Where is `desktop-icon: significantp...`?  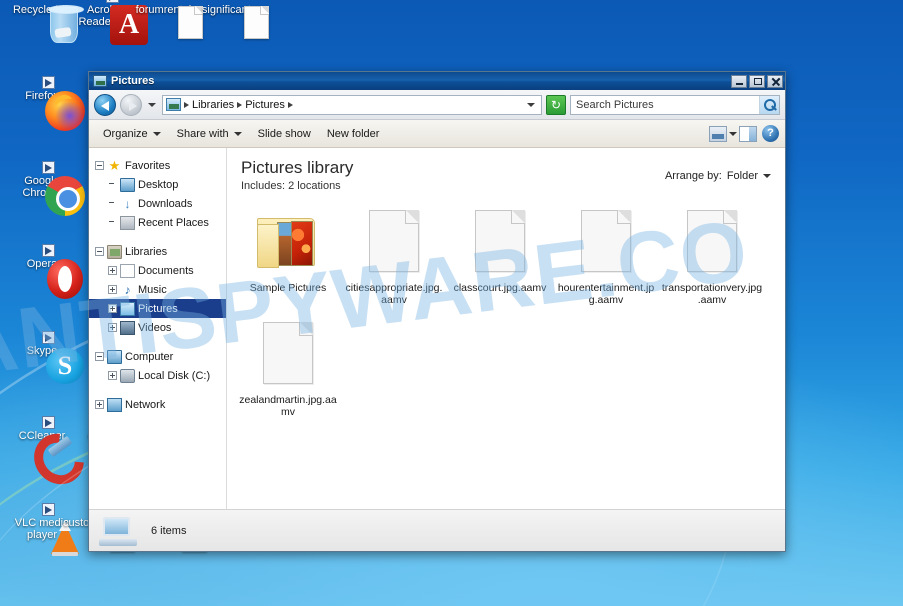
desktop-icon: significantp... is located at coordinates (234, 21).